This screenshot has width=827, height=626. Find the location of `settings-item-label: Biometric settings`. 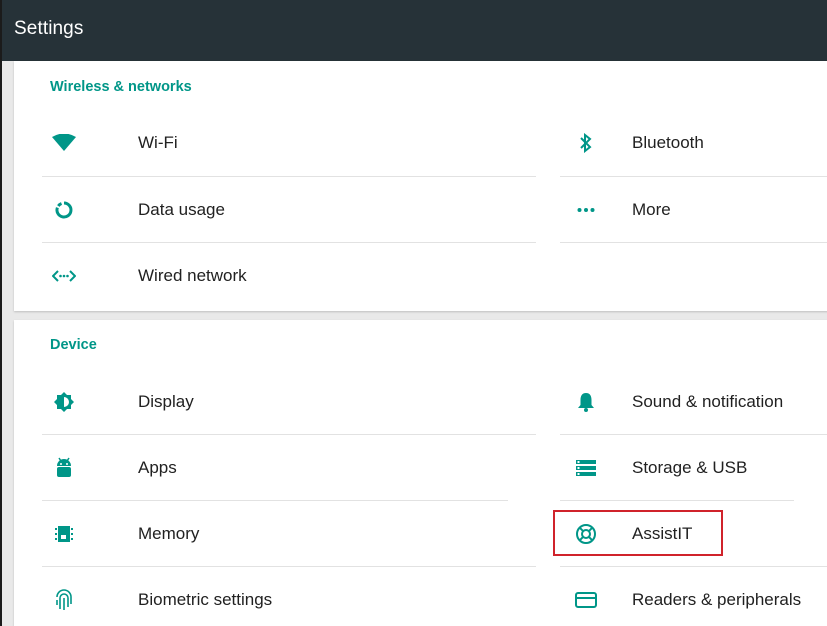

settings-item-label: Biometric settings is located at coordinates (205, 599).